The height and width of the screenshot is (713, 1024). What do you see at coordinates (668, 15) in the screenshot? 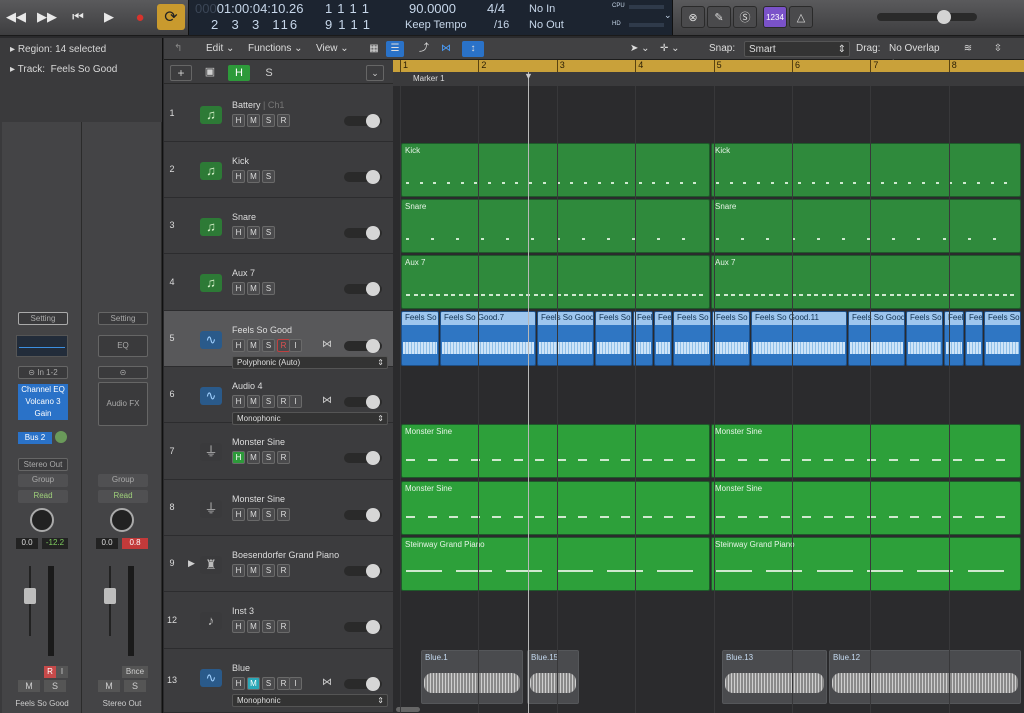
I see `chevron-down-icon: ⌄` at bounding box center [668, 15].